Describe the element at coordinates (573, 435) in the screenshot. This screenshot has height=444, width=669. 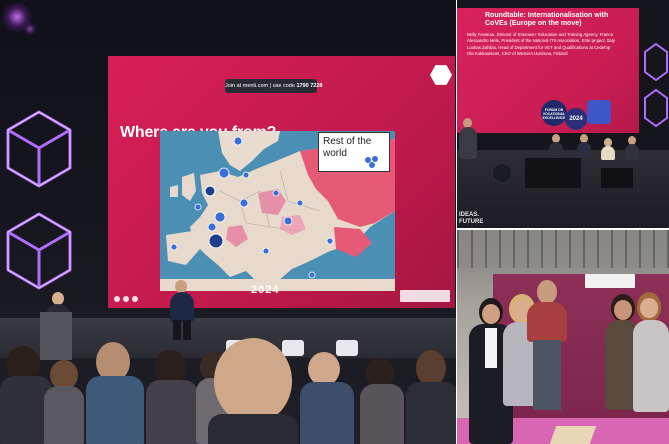
I see `floor-tile` at that location.